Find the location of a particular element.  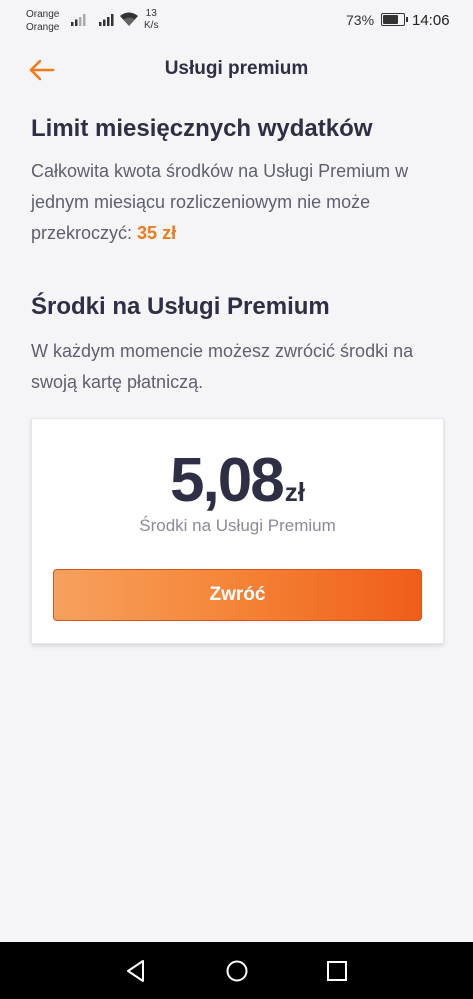

refund-button: Zwróć is located at coordinates (237, 595).